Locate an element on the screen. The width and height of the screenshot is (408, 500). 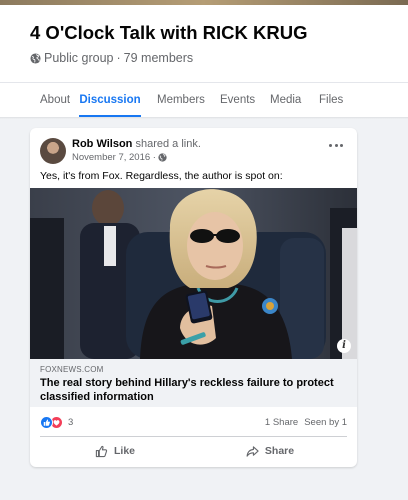
more-options-icon is located at coordinates (336, 145).